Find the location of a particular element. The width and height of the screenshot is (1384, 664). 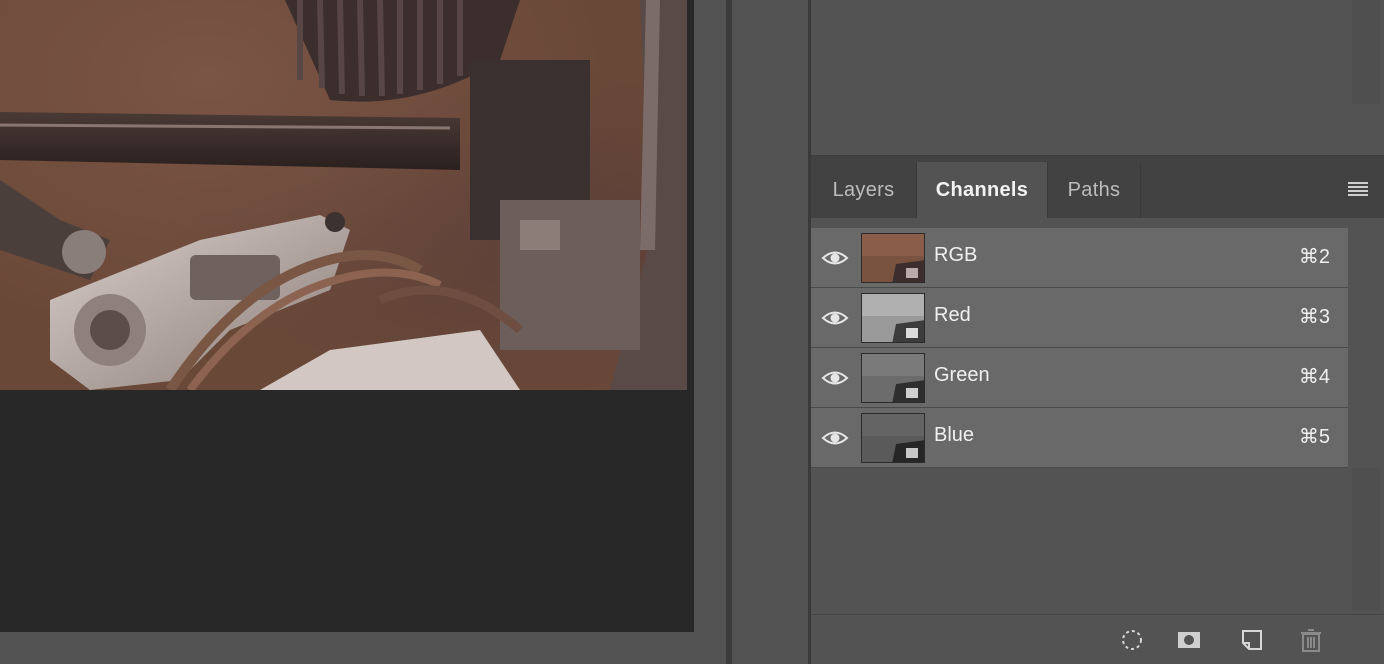

channel-name: Green is located at coordinates (962, 375).